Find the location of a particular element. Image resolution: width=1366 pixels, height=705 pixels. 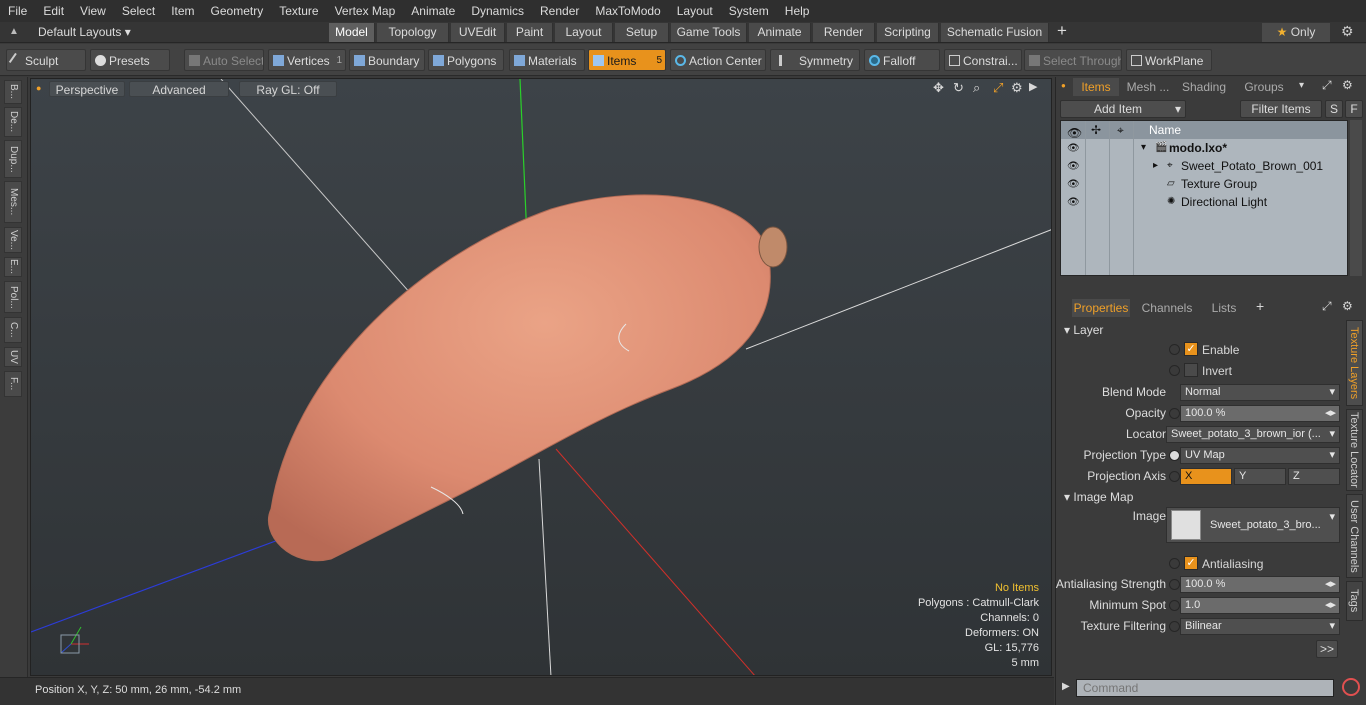

tab-game-tools: Game Tools is located at coordinates (709, 32).